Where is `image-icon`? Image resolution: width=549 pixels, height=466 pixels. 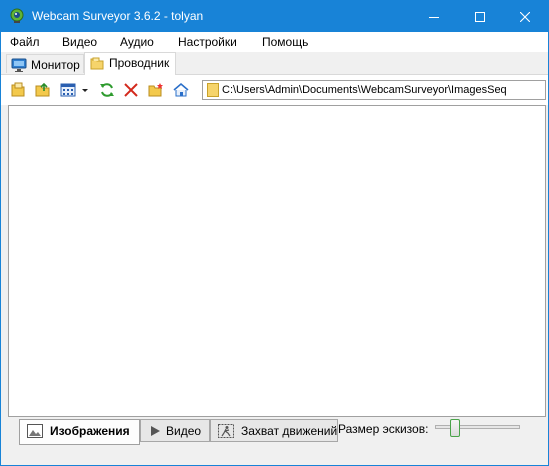
image-icon is located at coordinates (35, 431).